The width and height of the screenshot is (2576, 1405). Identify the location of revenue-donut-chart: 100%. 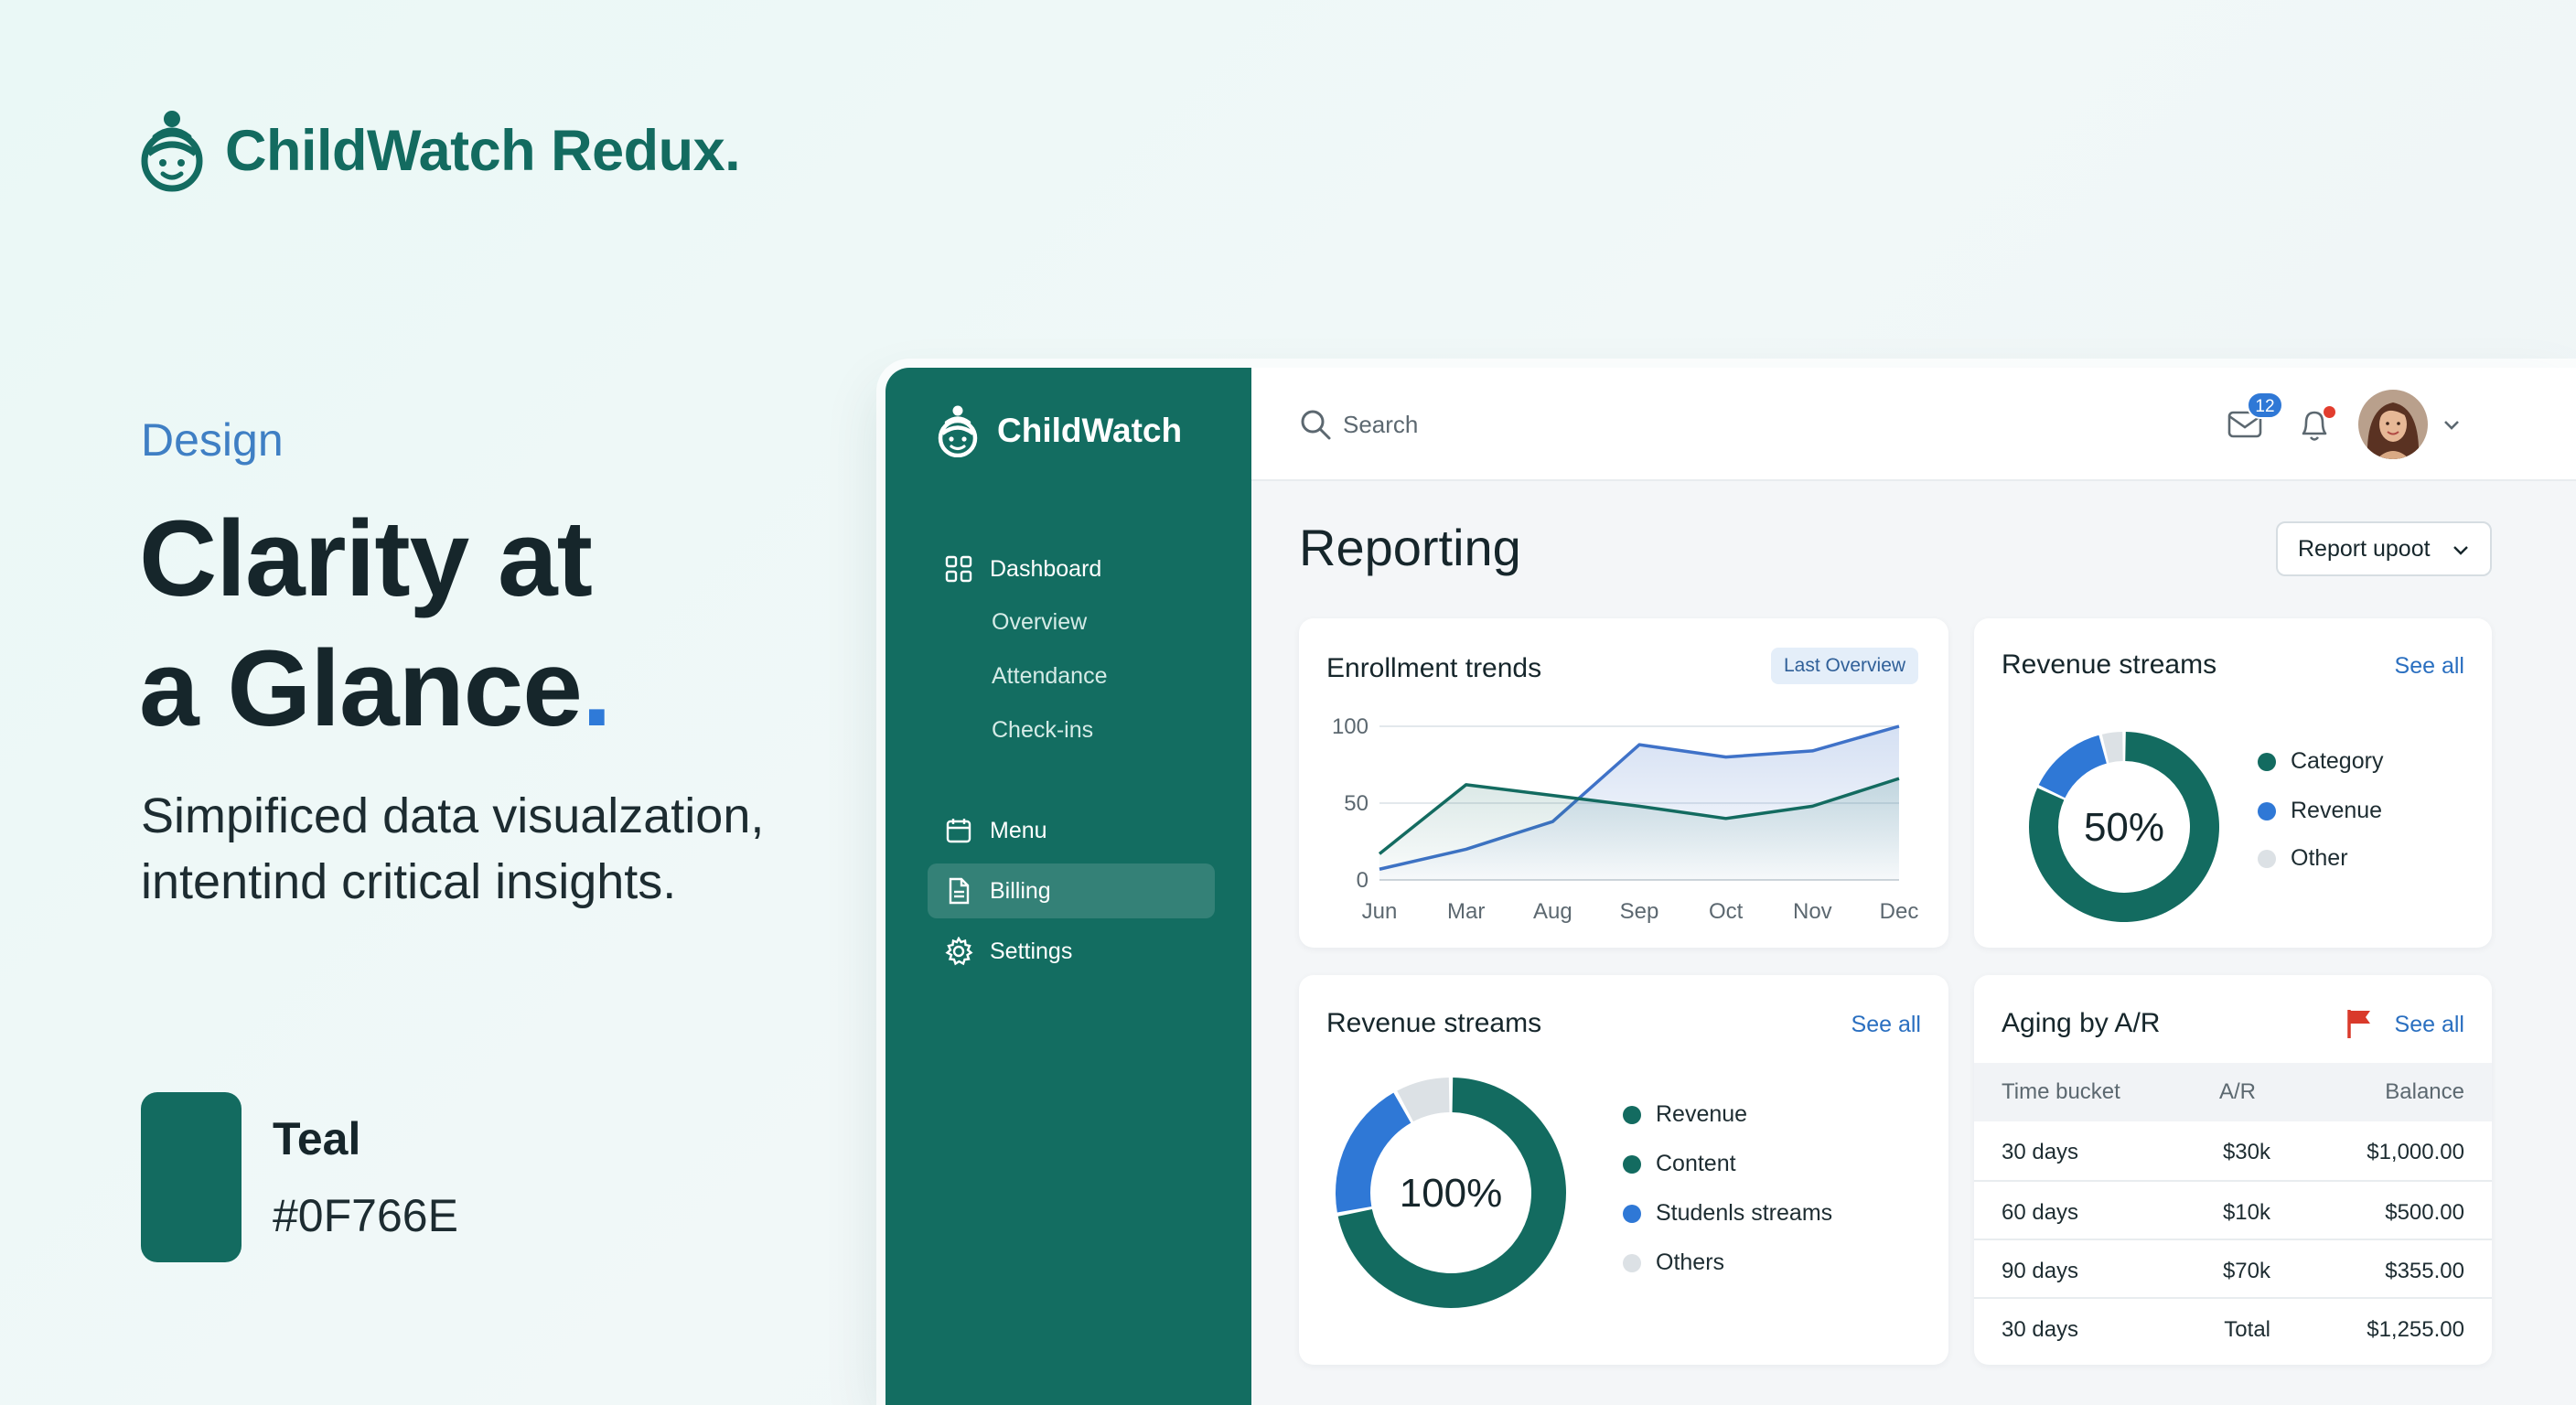
(1451, 1193).